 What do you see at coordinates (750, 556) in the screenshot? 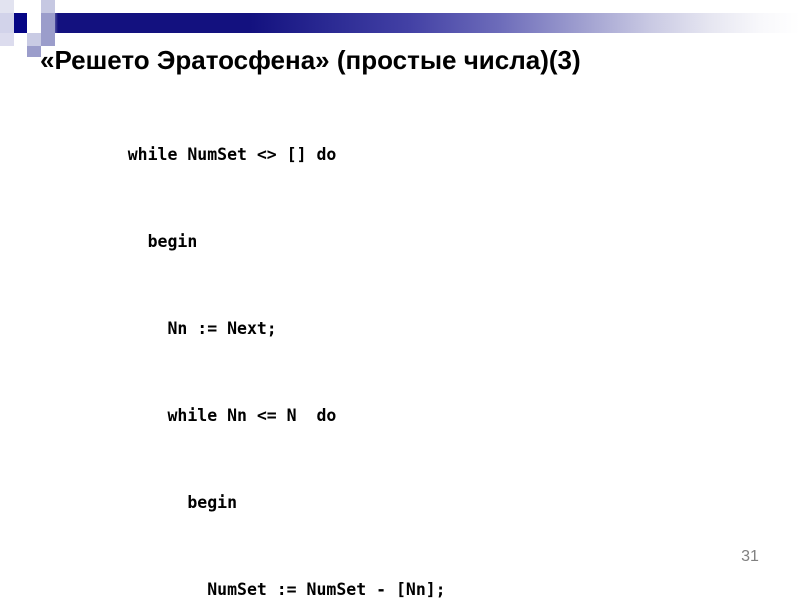
I see `page-number: 31` at bounding box center [750, 556].